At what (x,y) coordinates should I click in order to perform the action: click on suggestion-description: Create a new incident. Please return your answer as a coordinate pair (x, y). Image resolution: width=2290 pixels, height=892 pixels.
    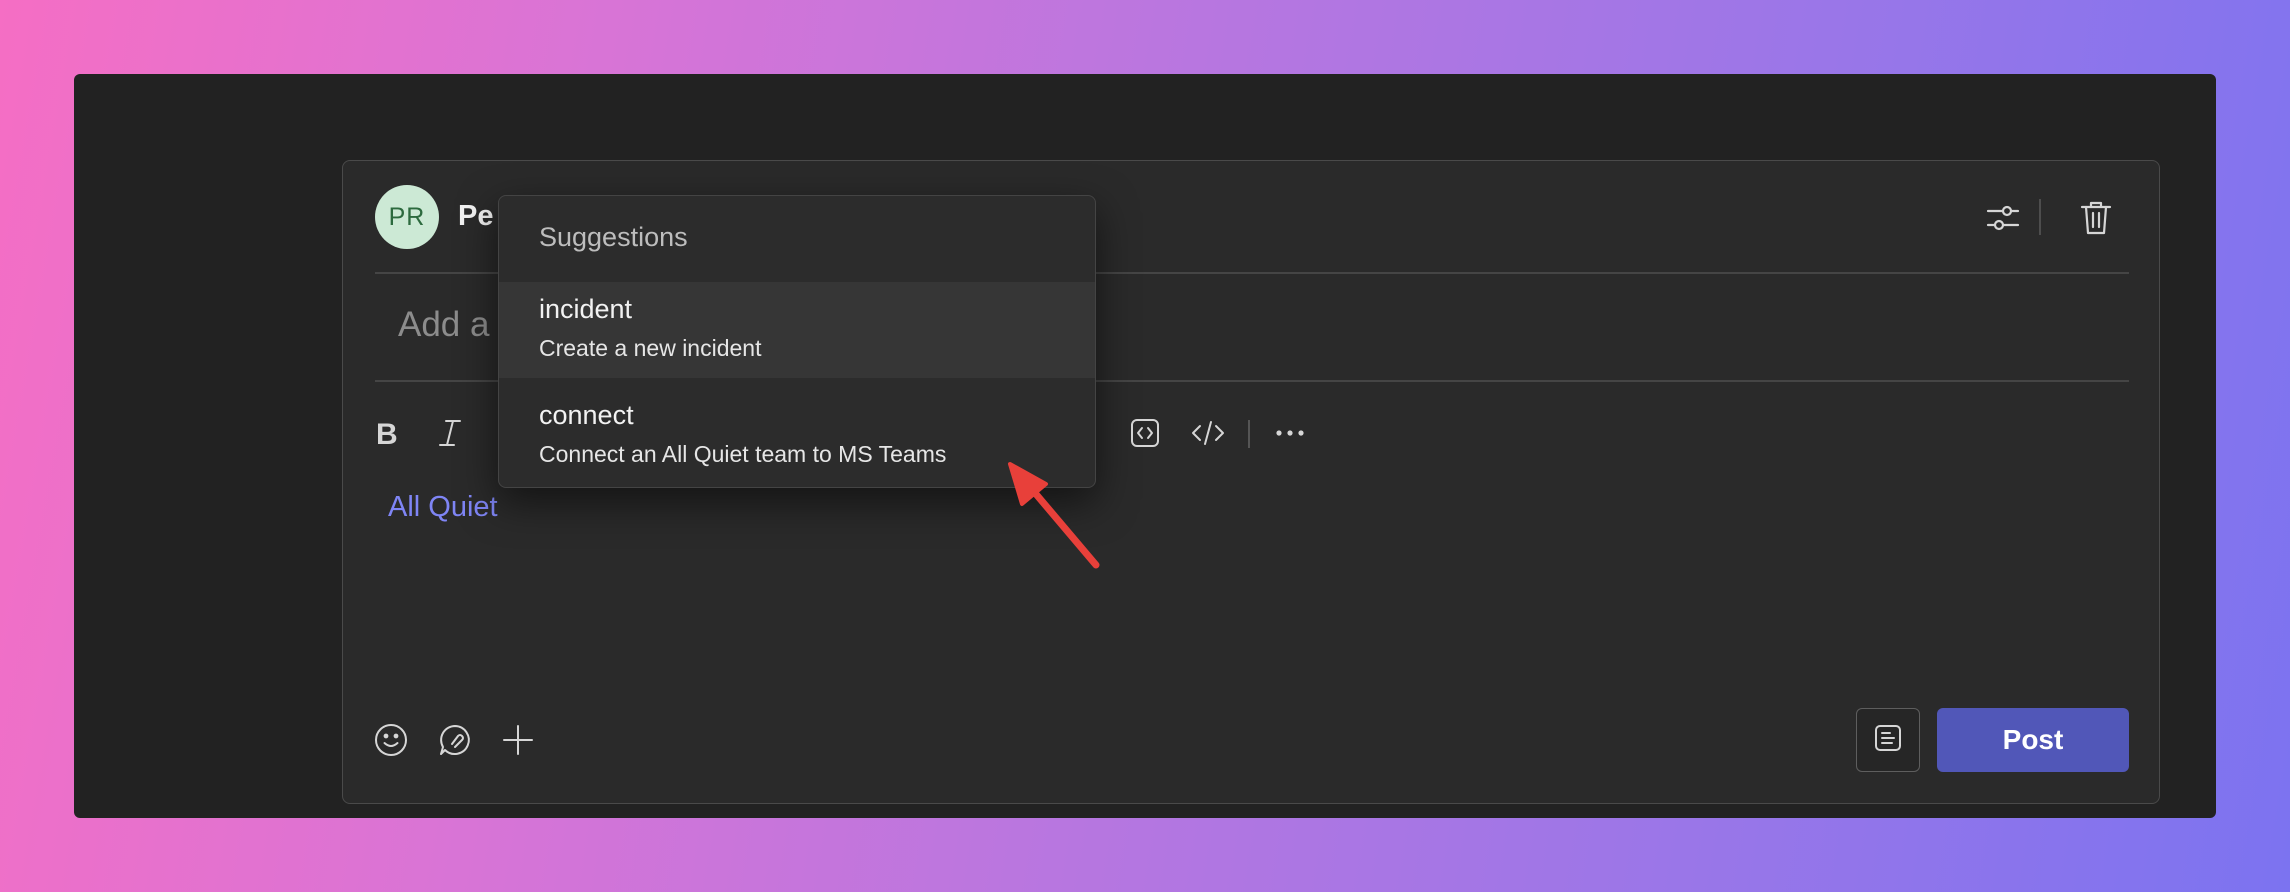
    Looking at the image, I should click on (650, 348).